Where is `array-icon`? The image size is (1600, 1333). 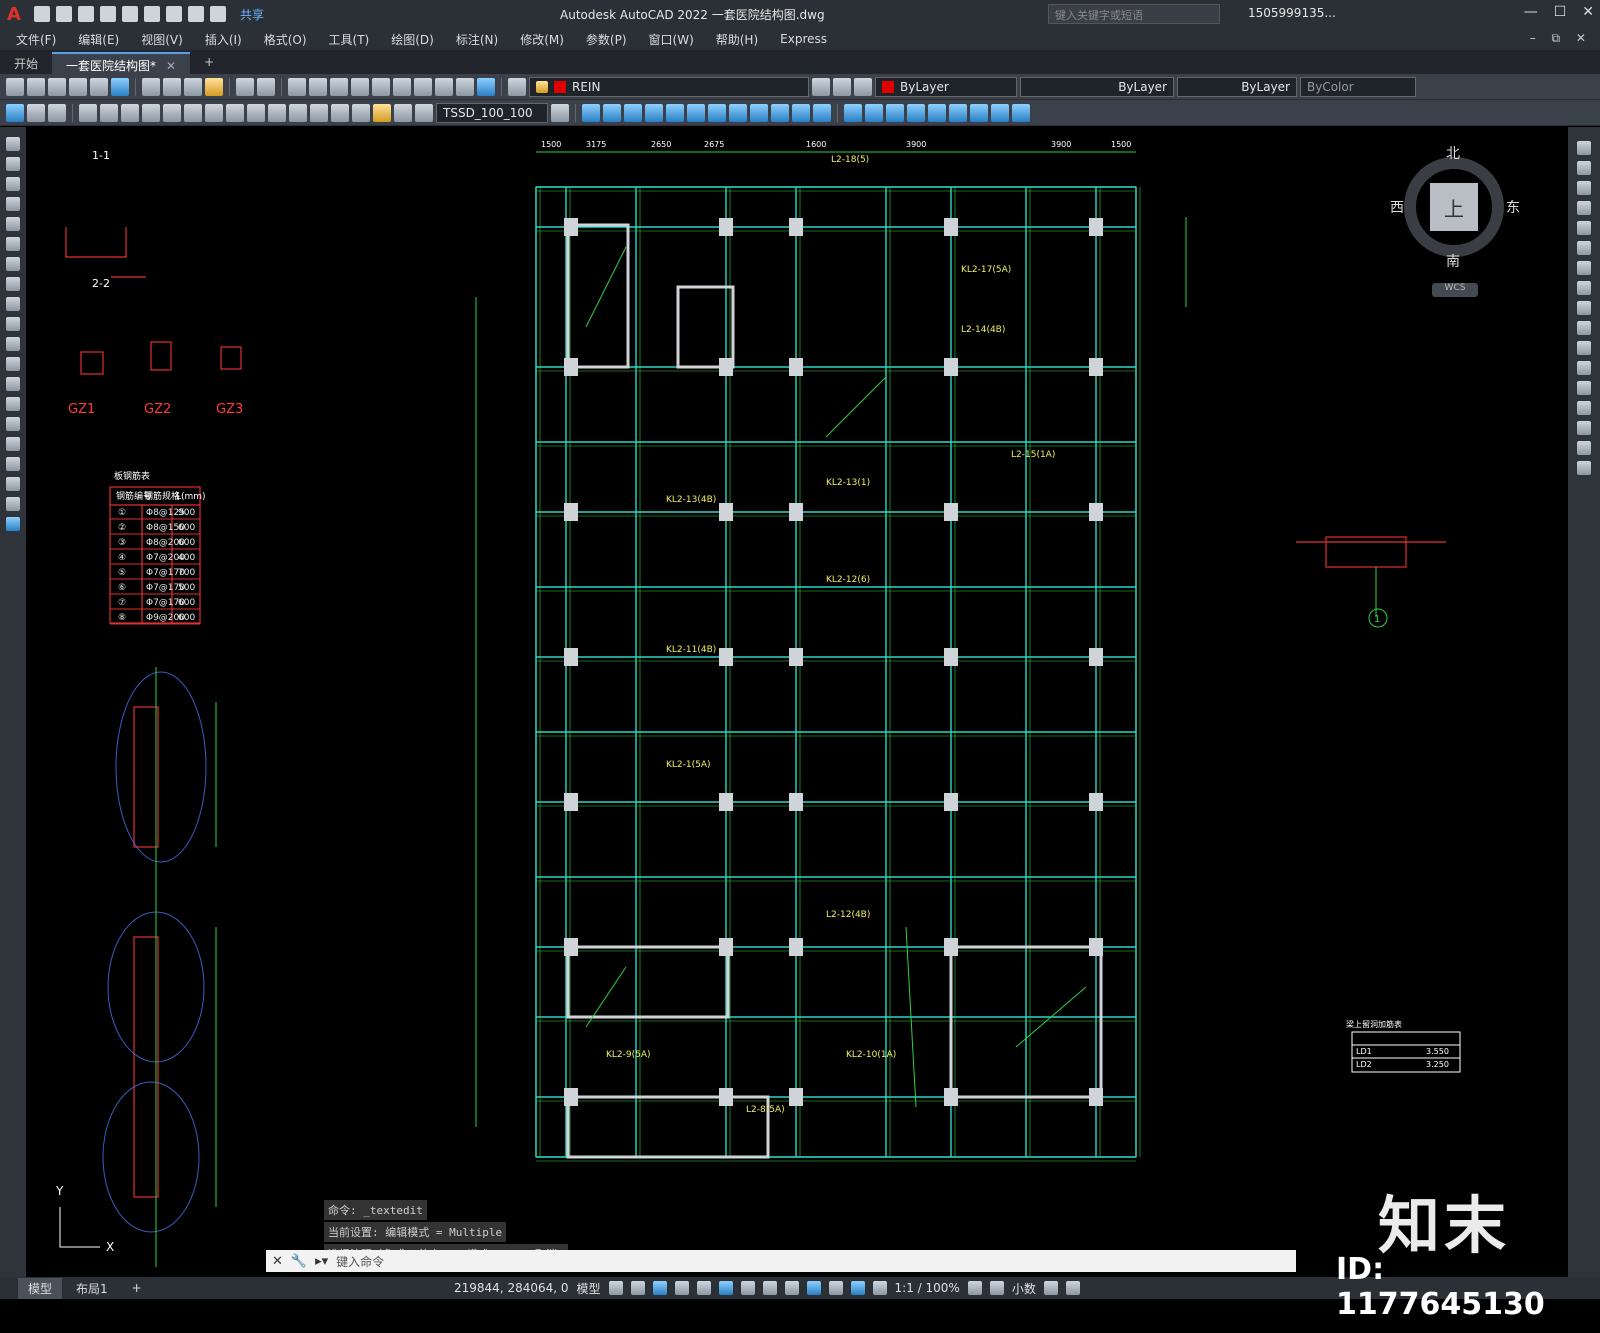
array-icon is located at coordinates (1584, 228).